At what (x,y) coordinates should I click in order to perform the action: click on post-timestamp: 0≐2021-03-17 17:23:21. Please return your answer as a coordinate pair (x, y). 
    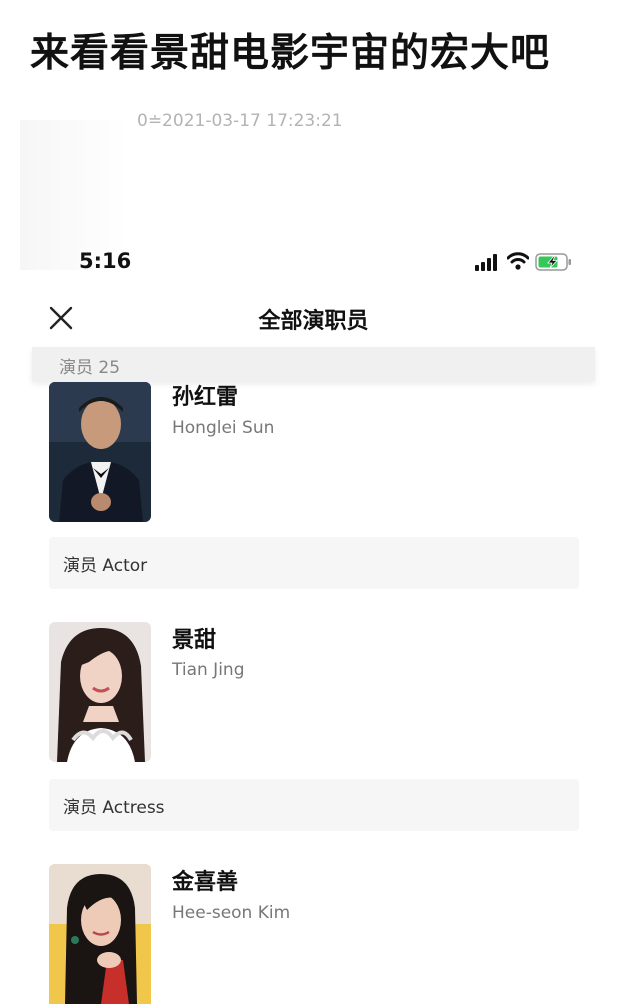
    Looking at the image, I should click on (240, 121).